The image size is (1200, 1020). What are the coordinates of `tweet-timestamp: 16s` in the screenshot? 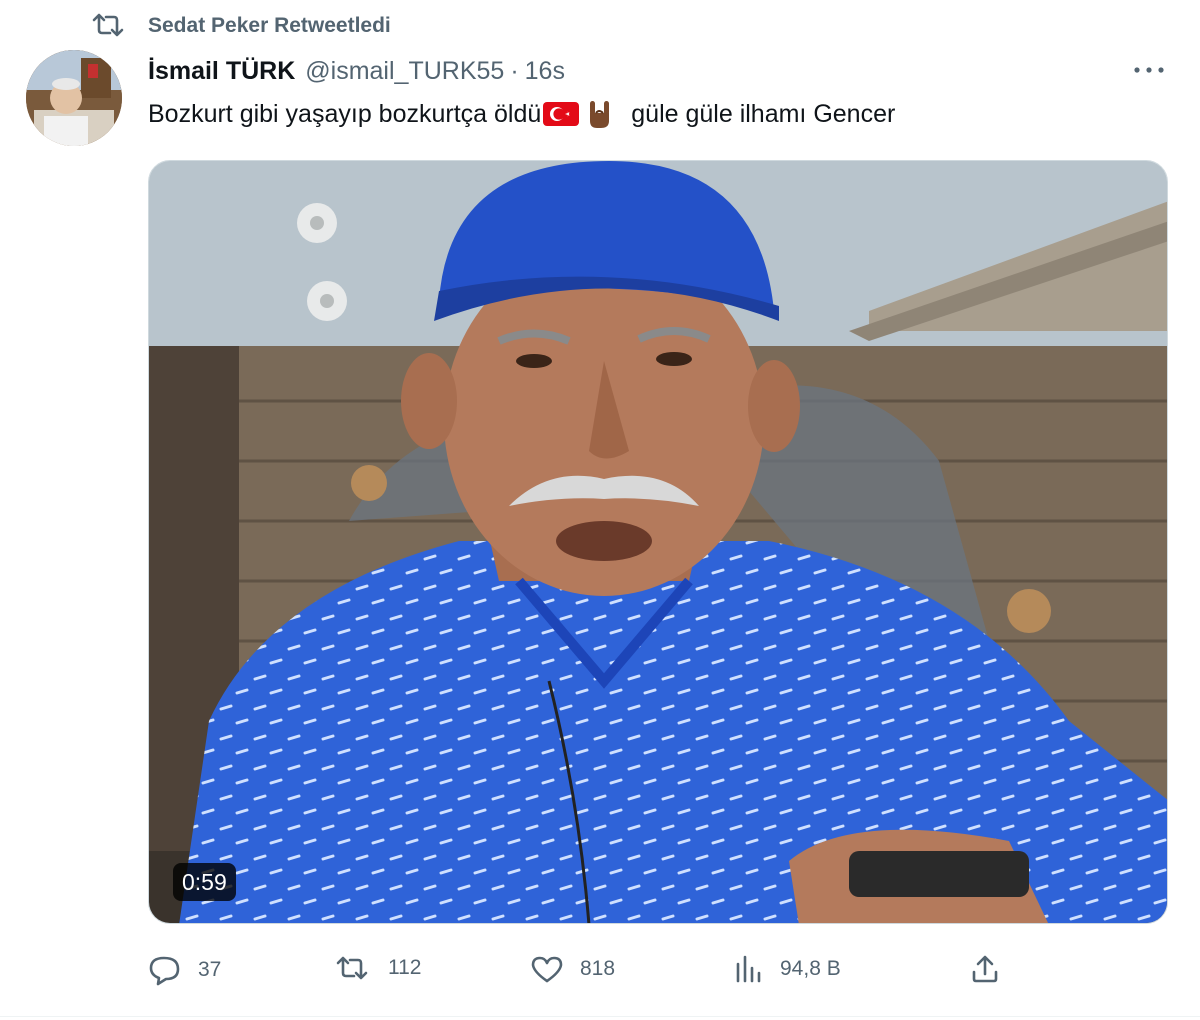 It's located at (545, 71).